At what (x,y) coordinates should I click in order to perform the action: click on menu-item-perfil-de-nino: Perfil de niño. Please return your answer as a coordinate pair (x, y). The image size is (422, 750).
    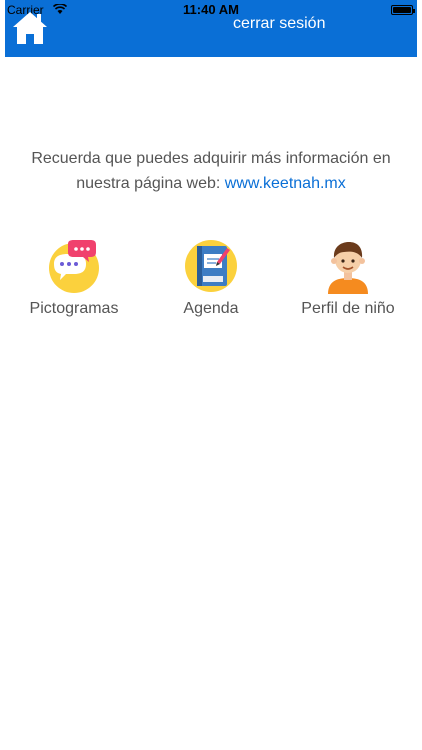
    Looking at the image, I should click on (348, 283).